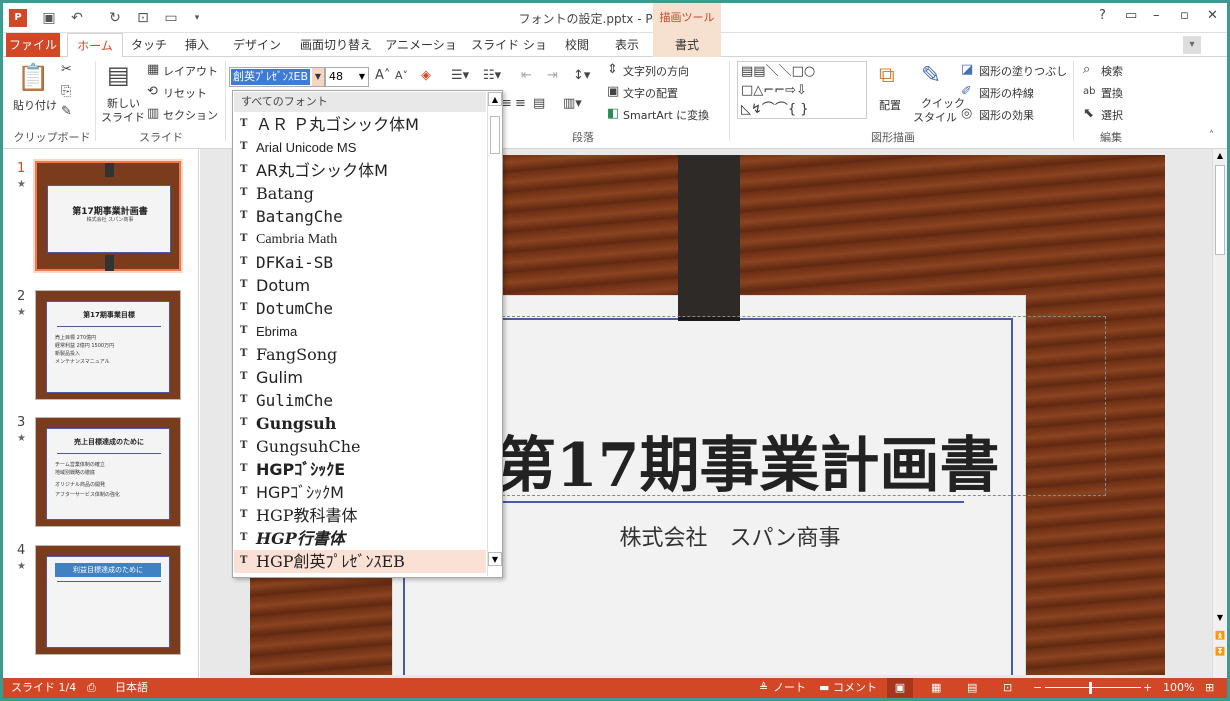 Image resolution: width=1230 pixels, height=701 pixels. What do you see at coordinates (495, 559) in the screenshot?
I see `scroll-down-icon: ▼` at bounding box center [495, 559].